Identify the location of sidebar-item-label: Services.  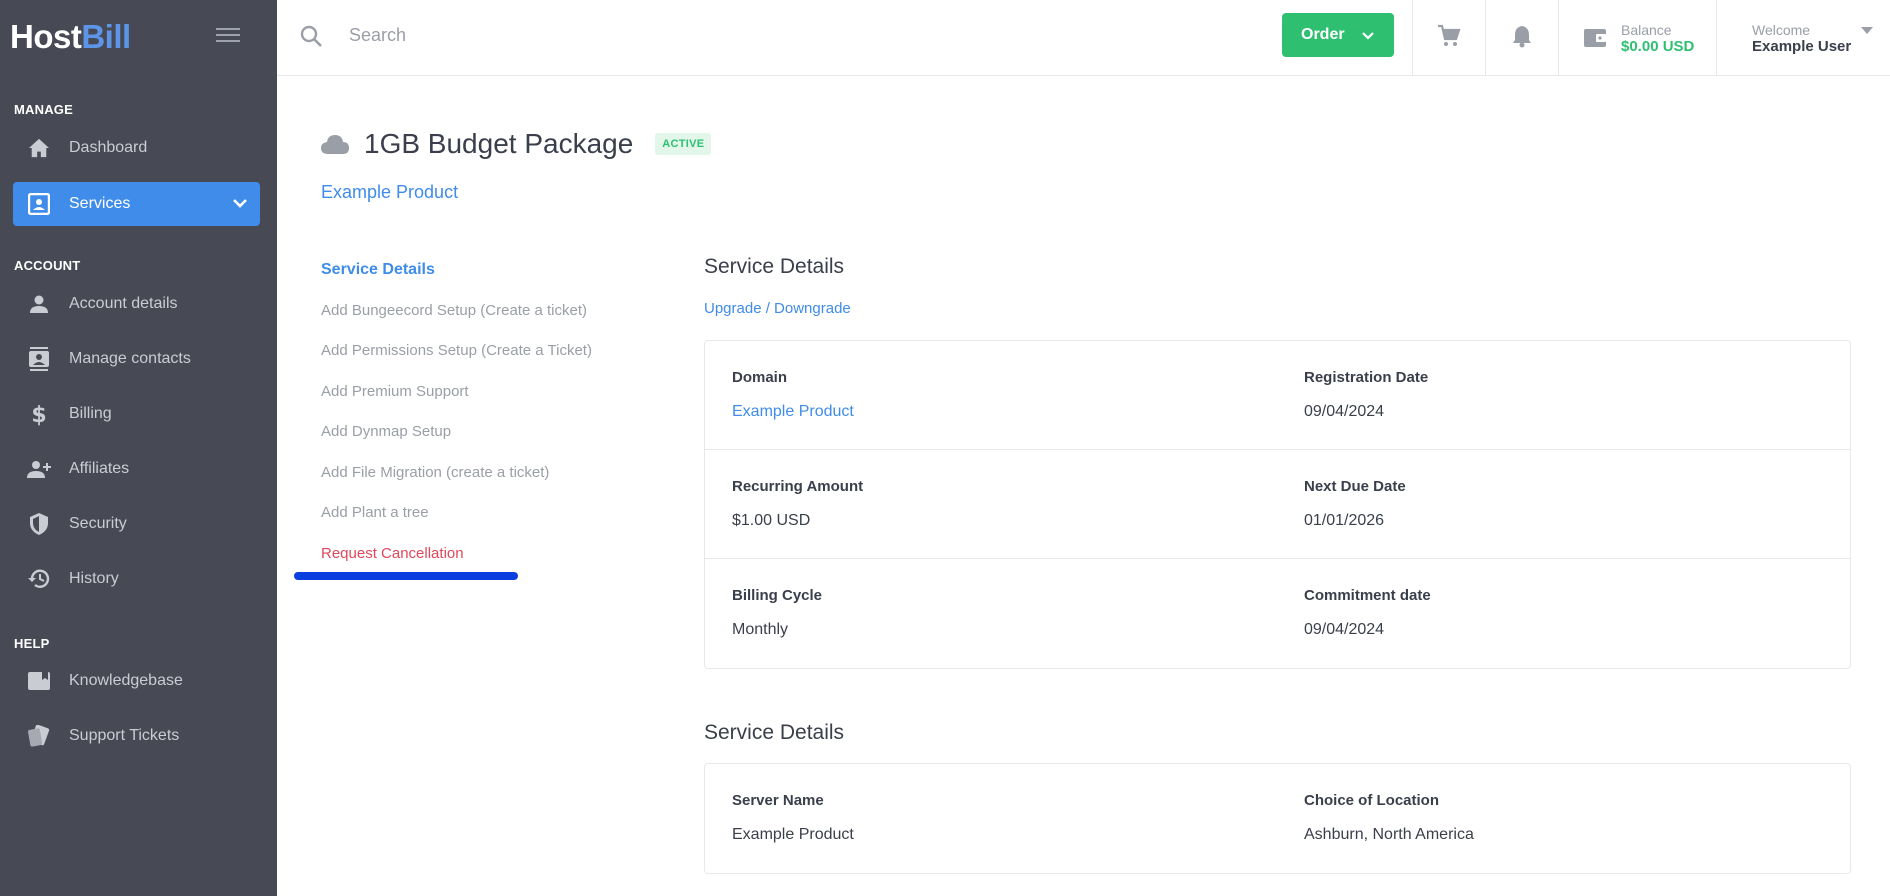
(100, 203).